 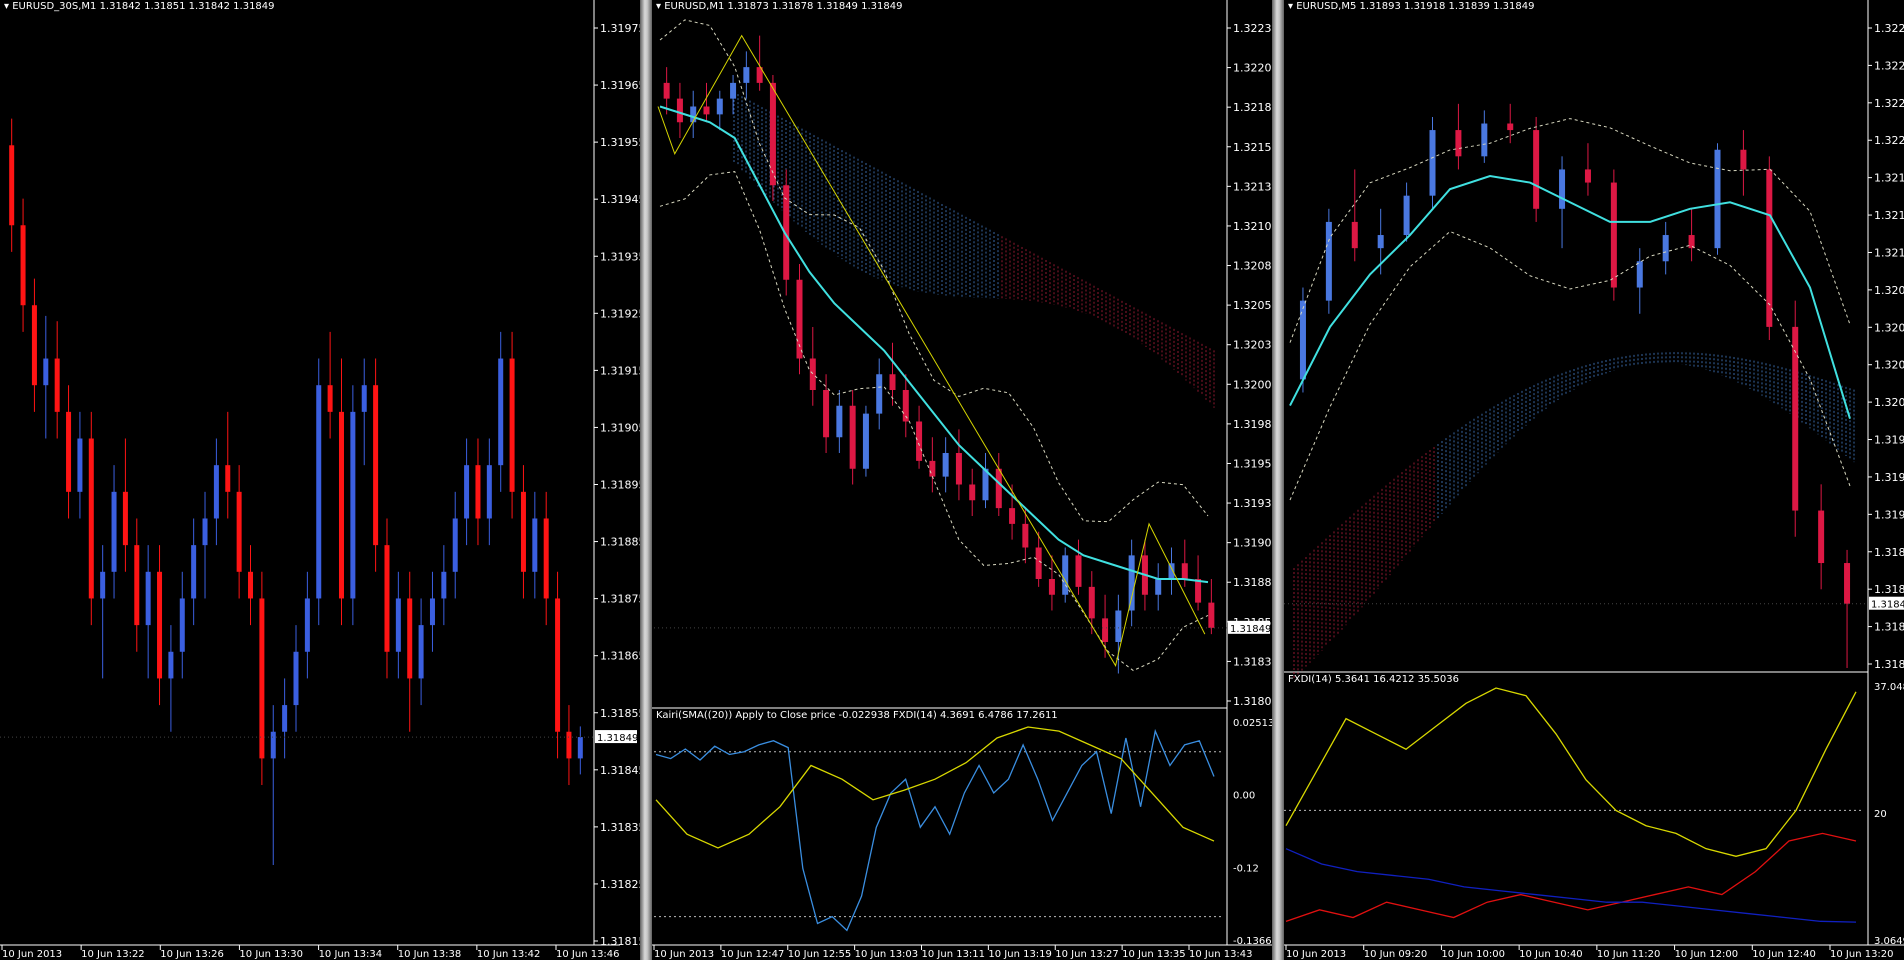 What do you see at coordinates (1784, 954) in the screenshot?
I see `x-tick-label: 10 Jun 12:40` at bounding box center [1784, 954].